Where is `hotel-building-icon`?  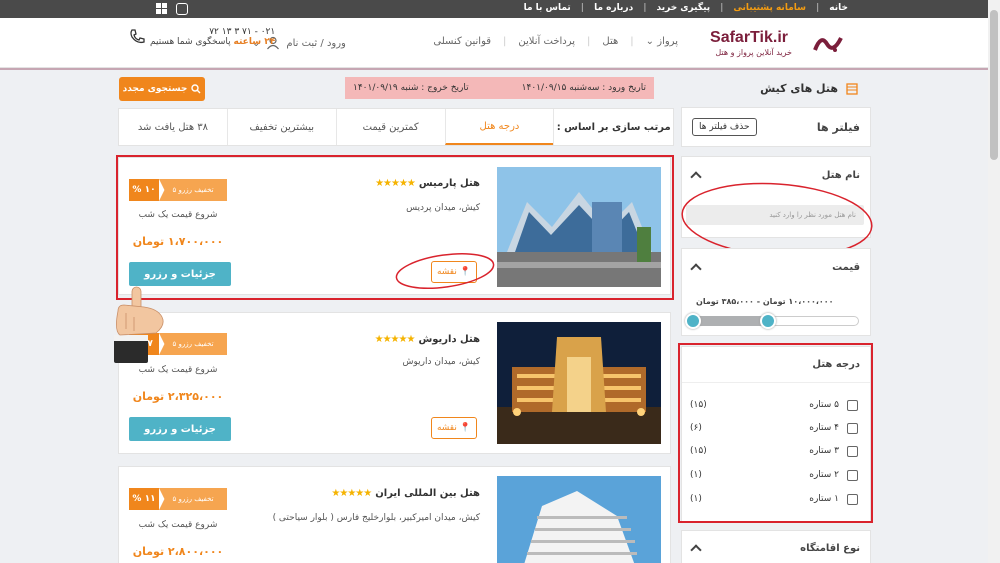 hotel-building-icon is located at coordinates (852, 89).